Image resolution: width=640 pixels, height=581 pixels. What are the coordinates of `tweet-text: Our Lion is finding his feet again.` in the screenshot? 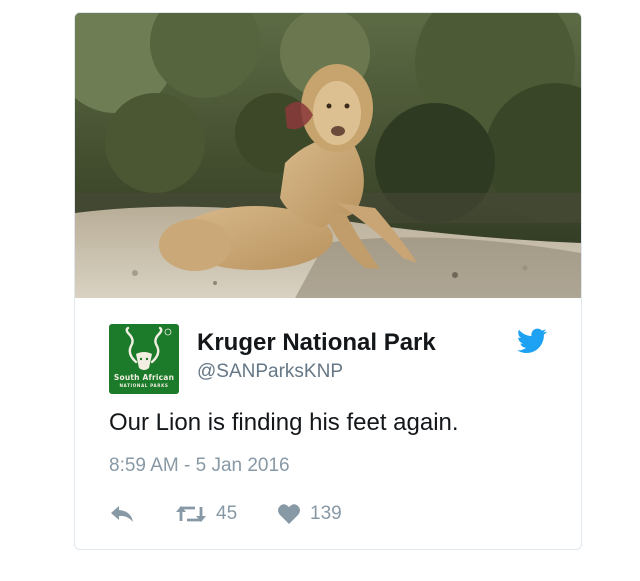 It's located at (284, 422).